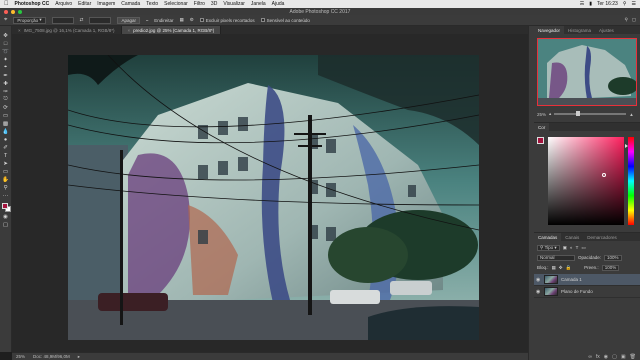  What do you see at coordinates (590, 114) in the screenshot?
I see `navigator-zoom-slider` at bounding box center [590, 114].